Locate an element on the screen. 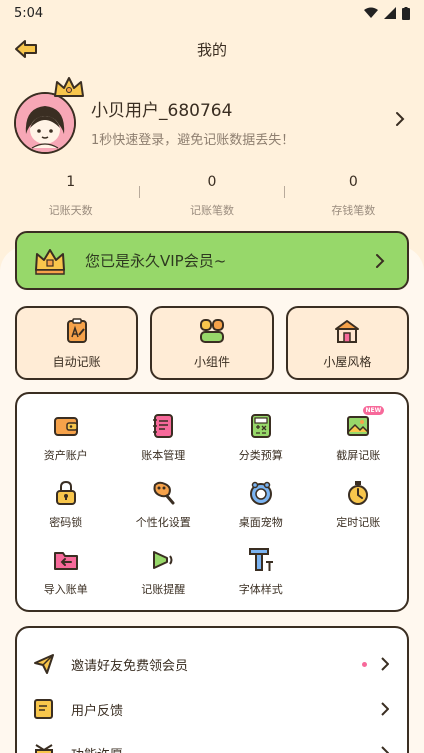 This screenshot has width=424, height=753. vip-text: 您已是永久VIP会员~ is located at coordinates (156, 261).